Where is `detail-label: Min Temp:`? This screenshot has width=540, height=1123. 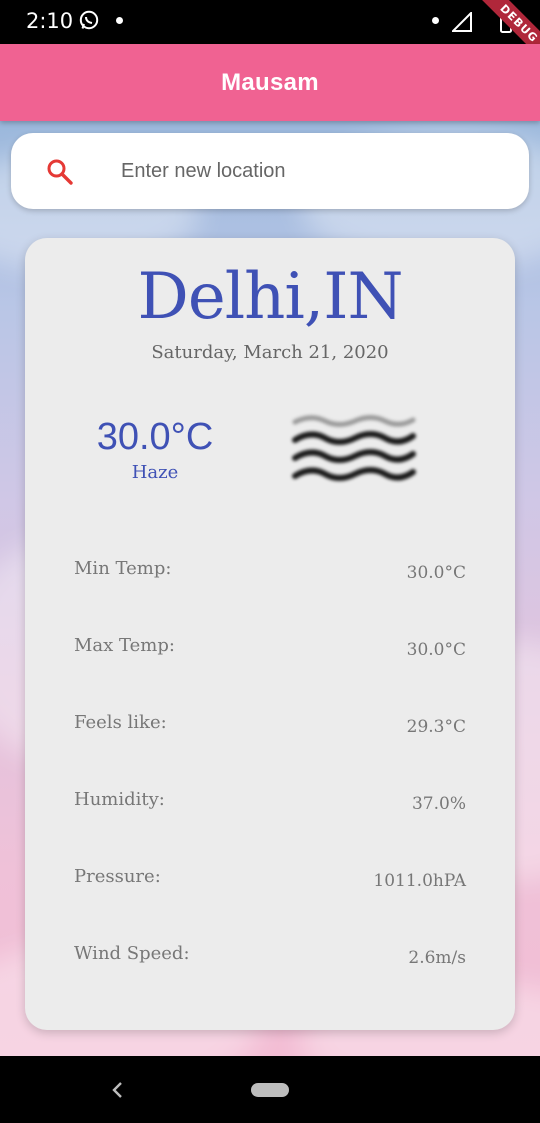
detail-label: Min Temp: is located at coordinates (123, 568).